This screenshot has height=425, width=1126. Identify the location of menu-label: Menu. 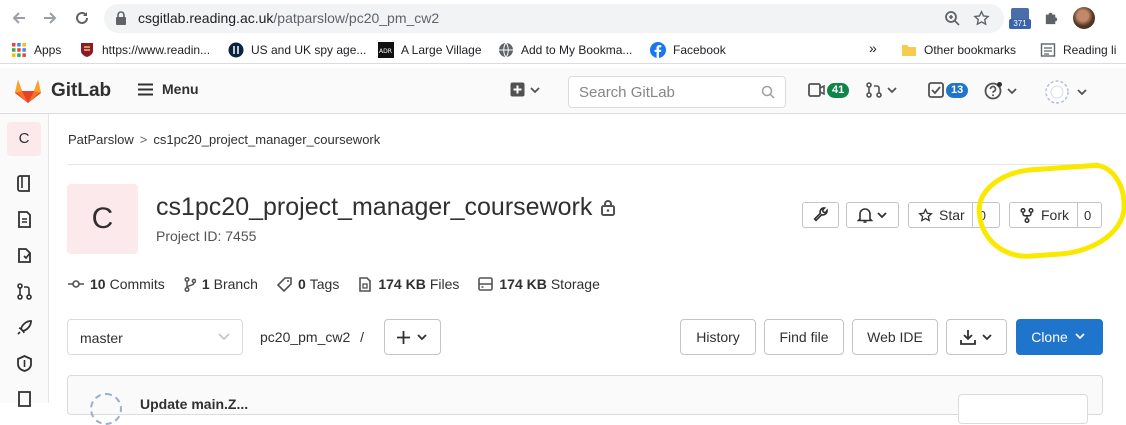
(180, 89).